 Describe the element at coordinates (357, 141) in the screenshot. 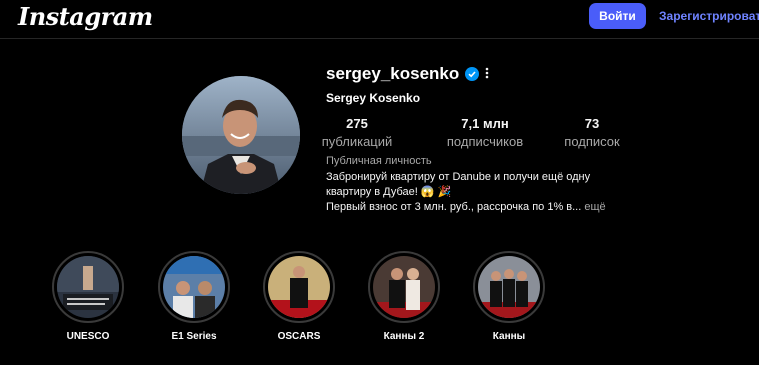

I see `stat-posts-label: публикаций` at that location.